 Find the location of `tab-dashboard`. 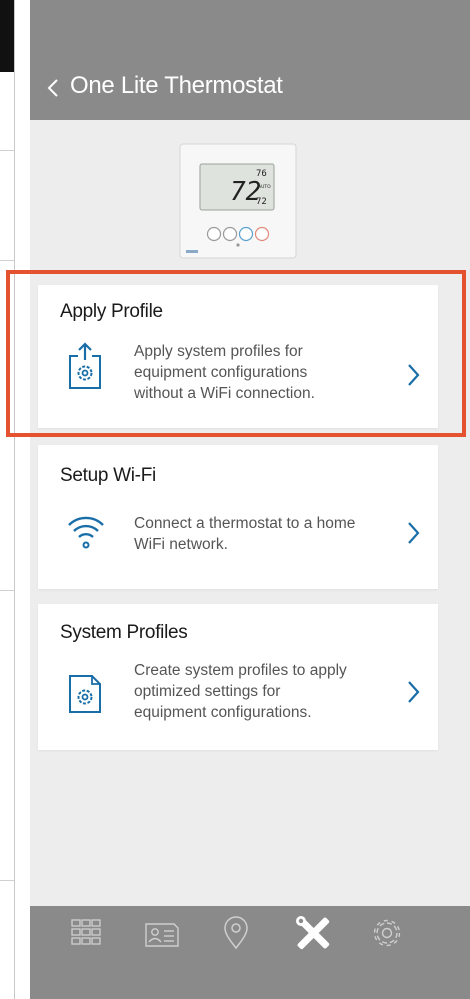

tab-dashboard is located at coordinates (87, 935).